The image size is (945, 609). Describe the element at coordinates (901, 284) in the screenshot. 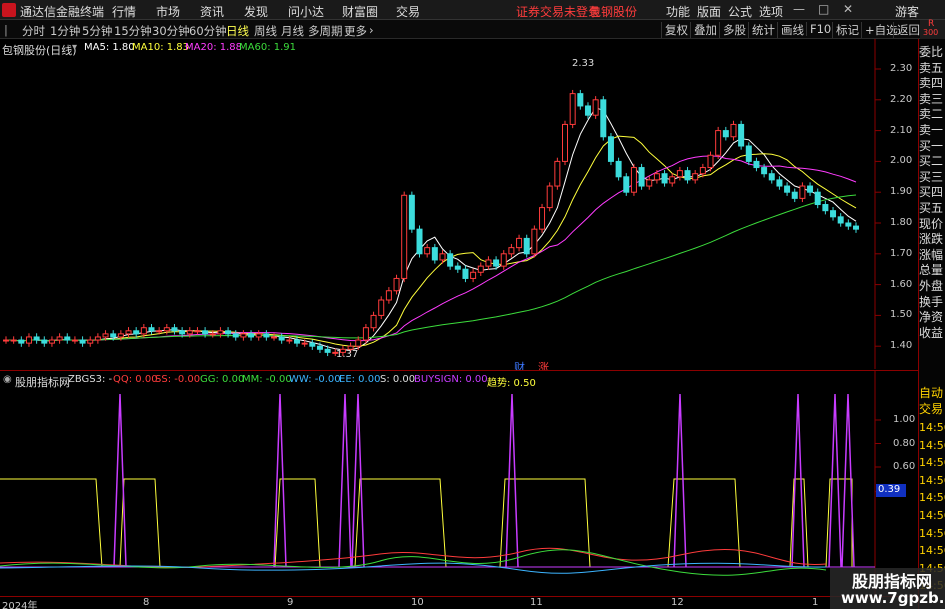

I see `price-tick-7: 1.60` at that location.